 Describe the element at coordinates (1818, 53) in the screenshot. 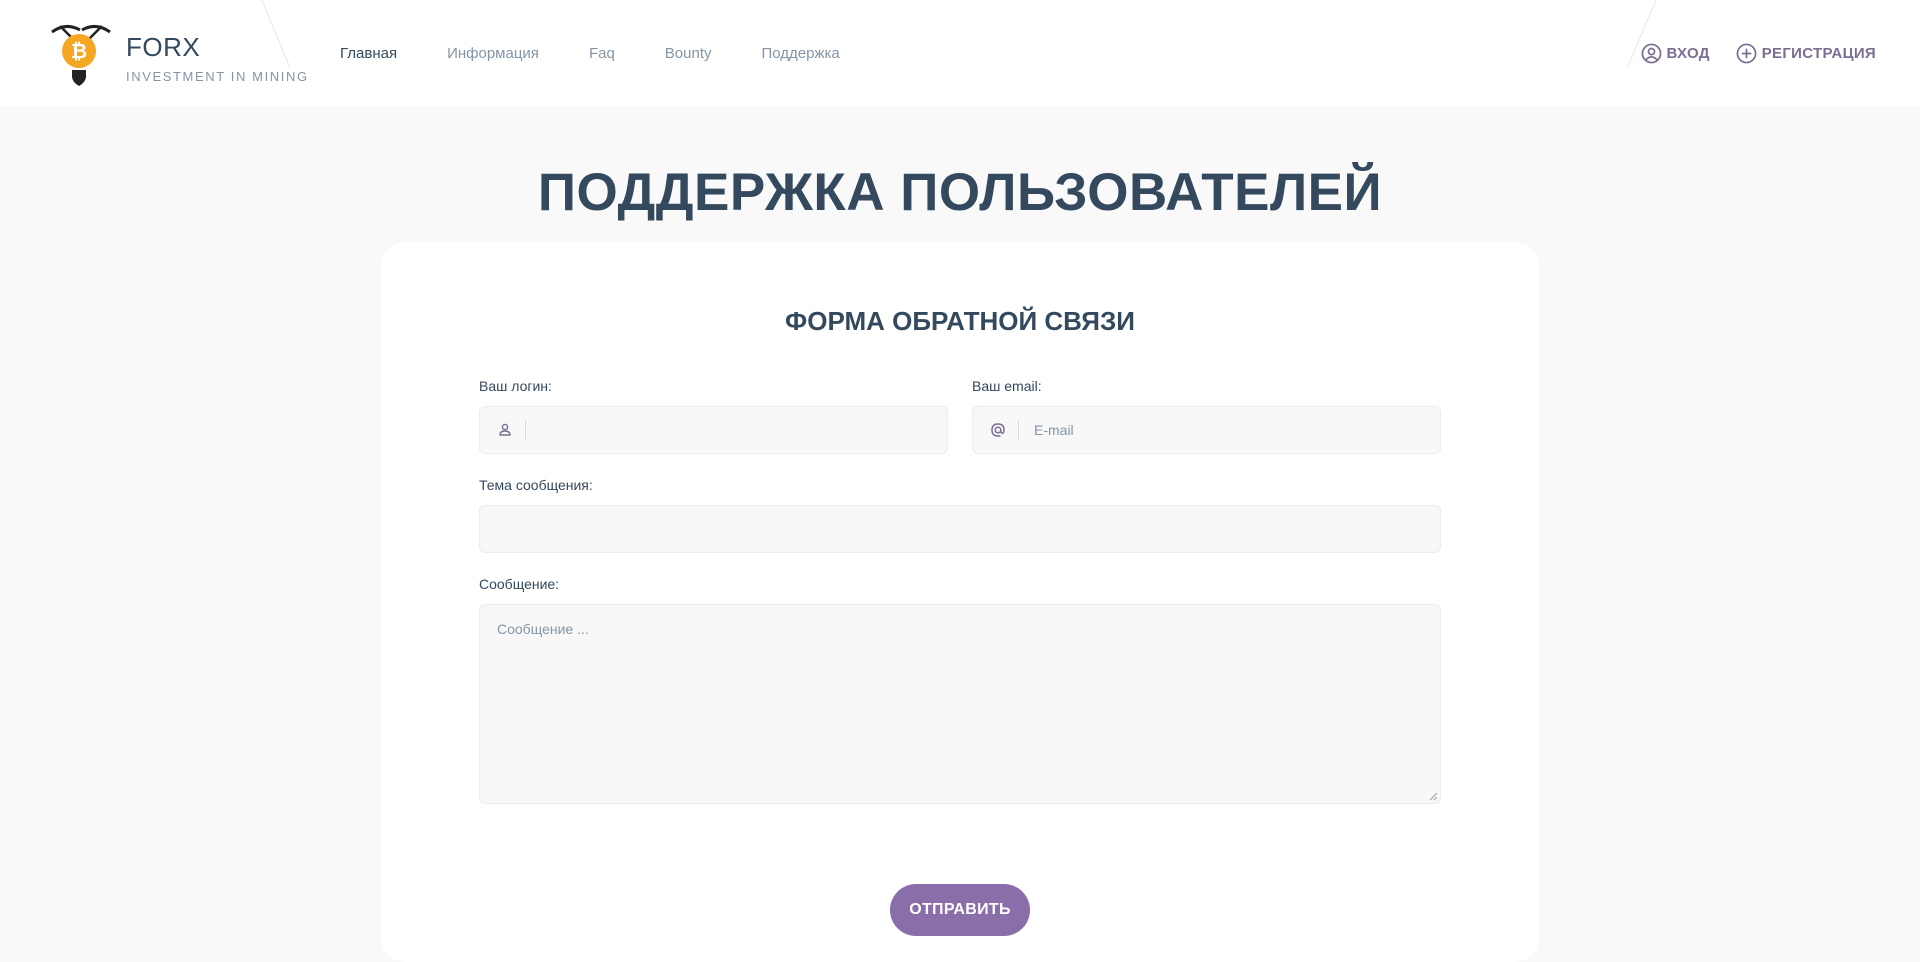

I see `register-label: РЕГИСТРАЦИЯ` at that location.